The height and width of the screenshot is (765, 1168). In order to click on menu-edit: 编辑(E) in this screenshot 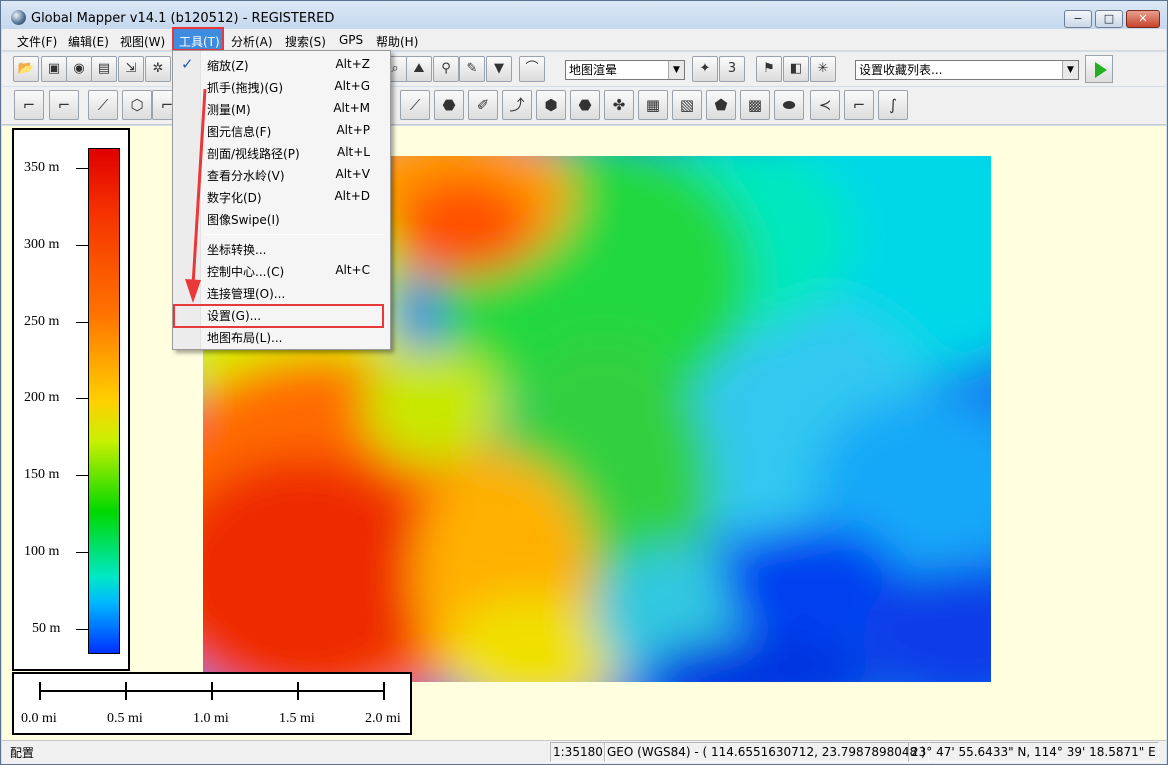, I will do `click(88, 41)`.